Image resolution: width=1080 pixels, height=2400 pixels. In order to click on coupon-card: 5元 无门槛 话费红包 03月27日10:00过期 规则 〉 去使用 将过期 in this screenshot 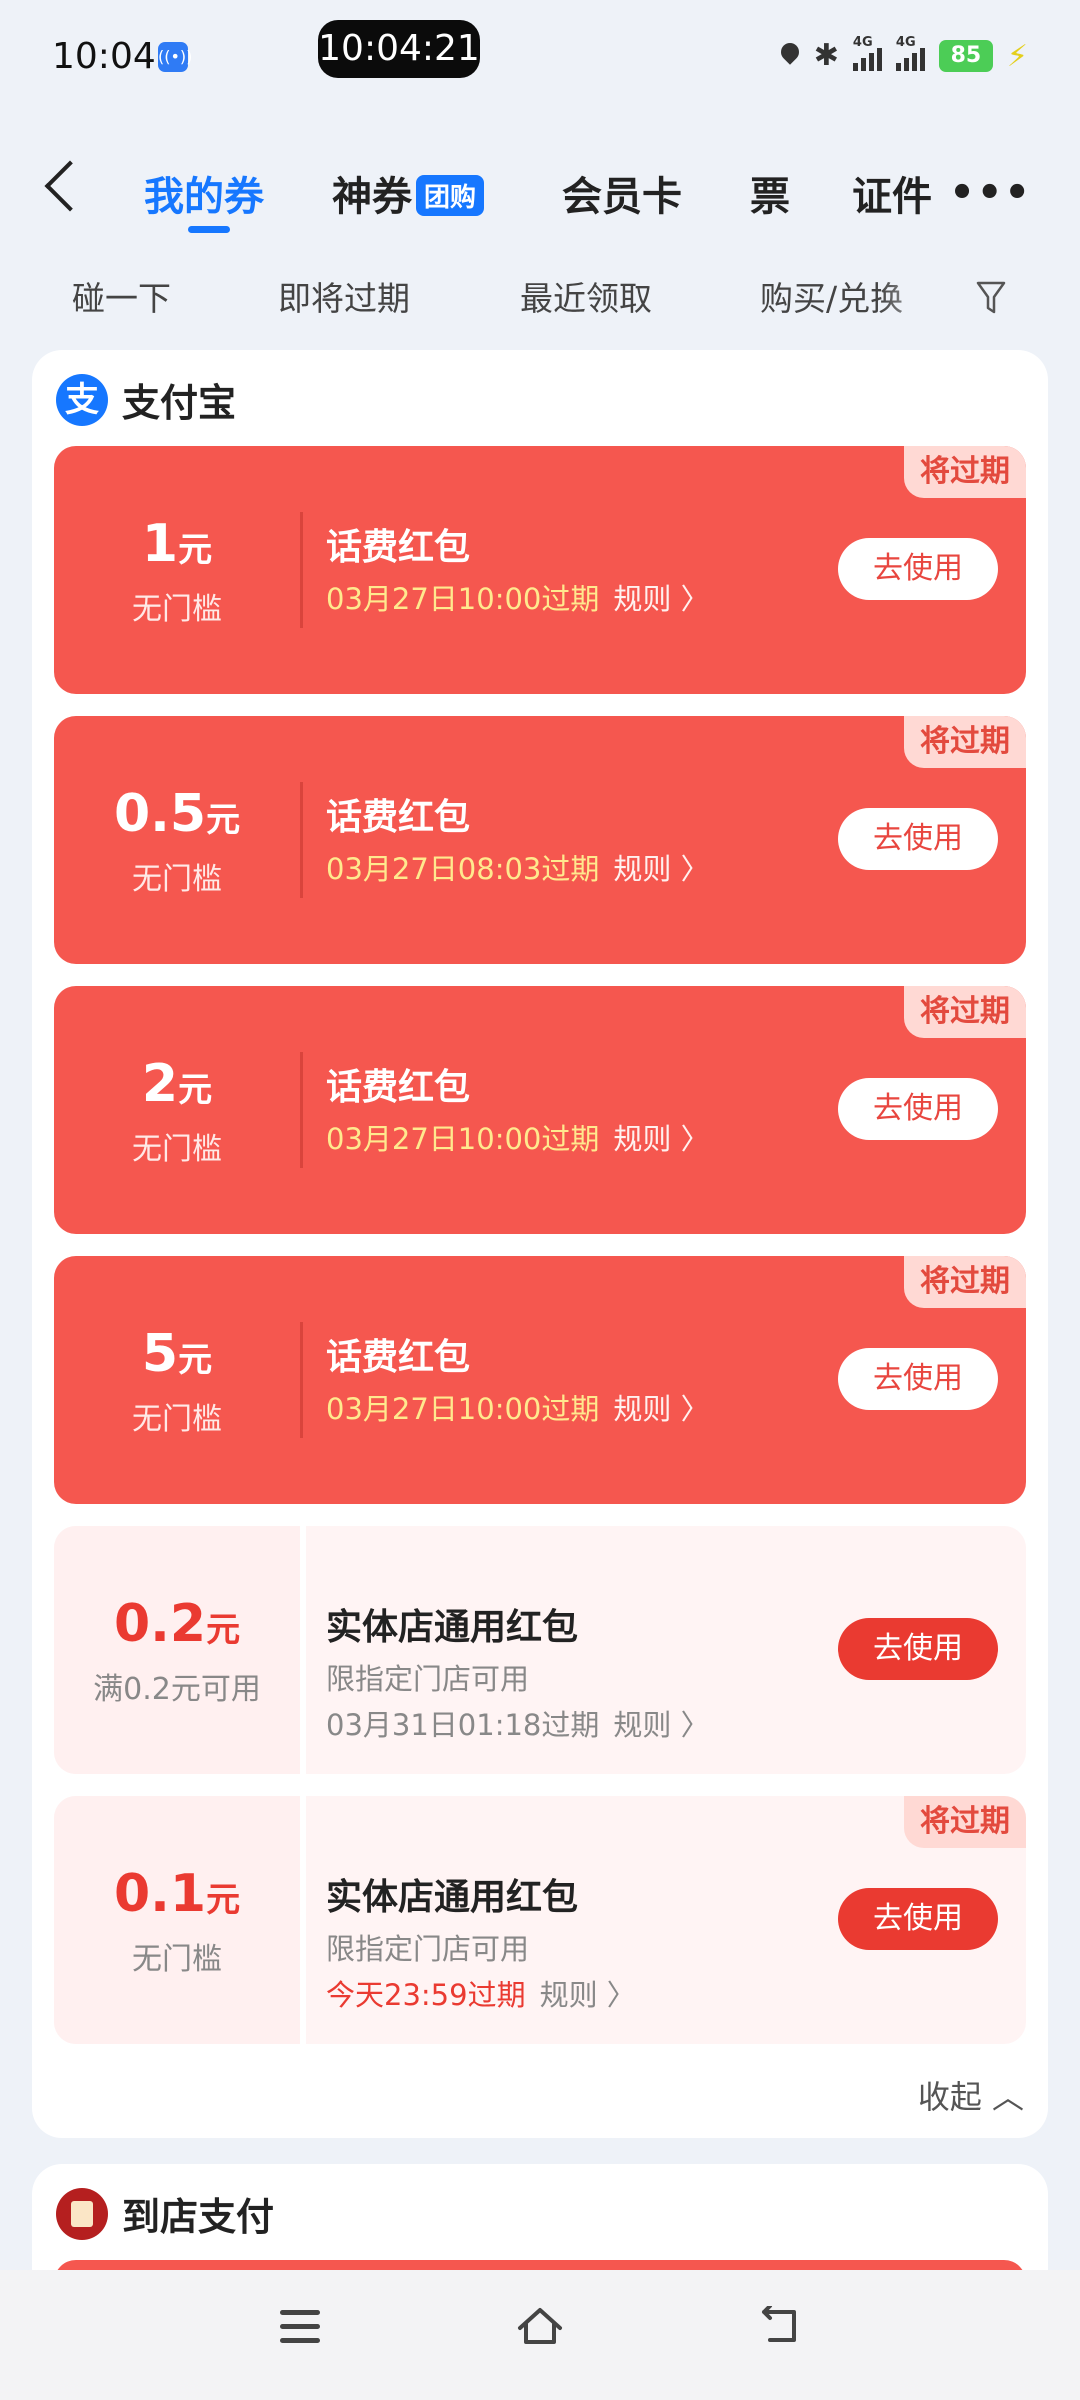, I will do `click(540, 1380)`.